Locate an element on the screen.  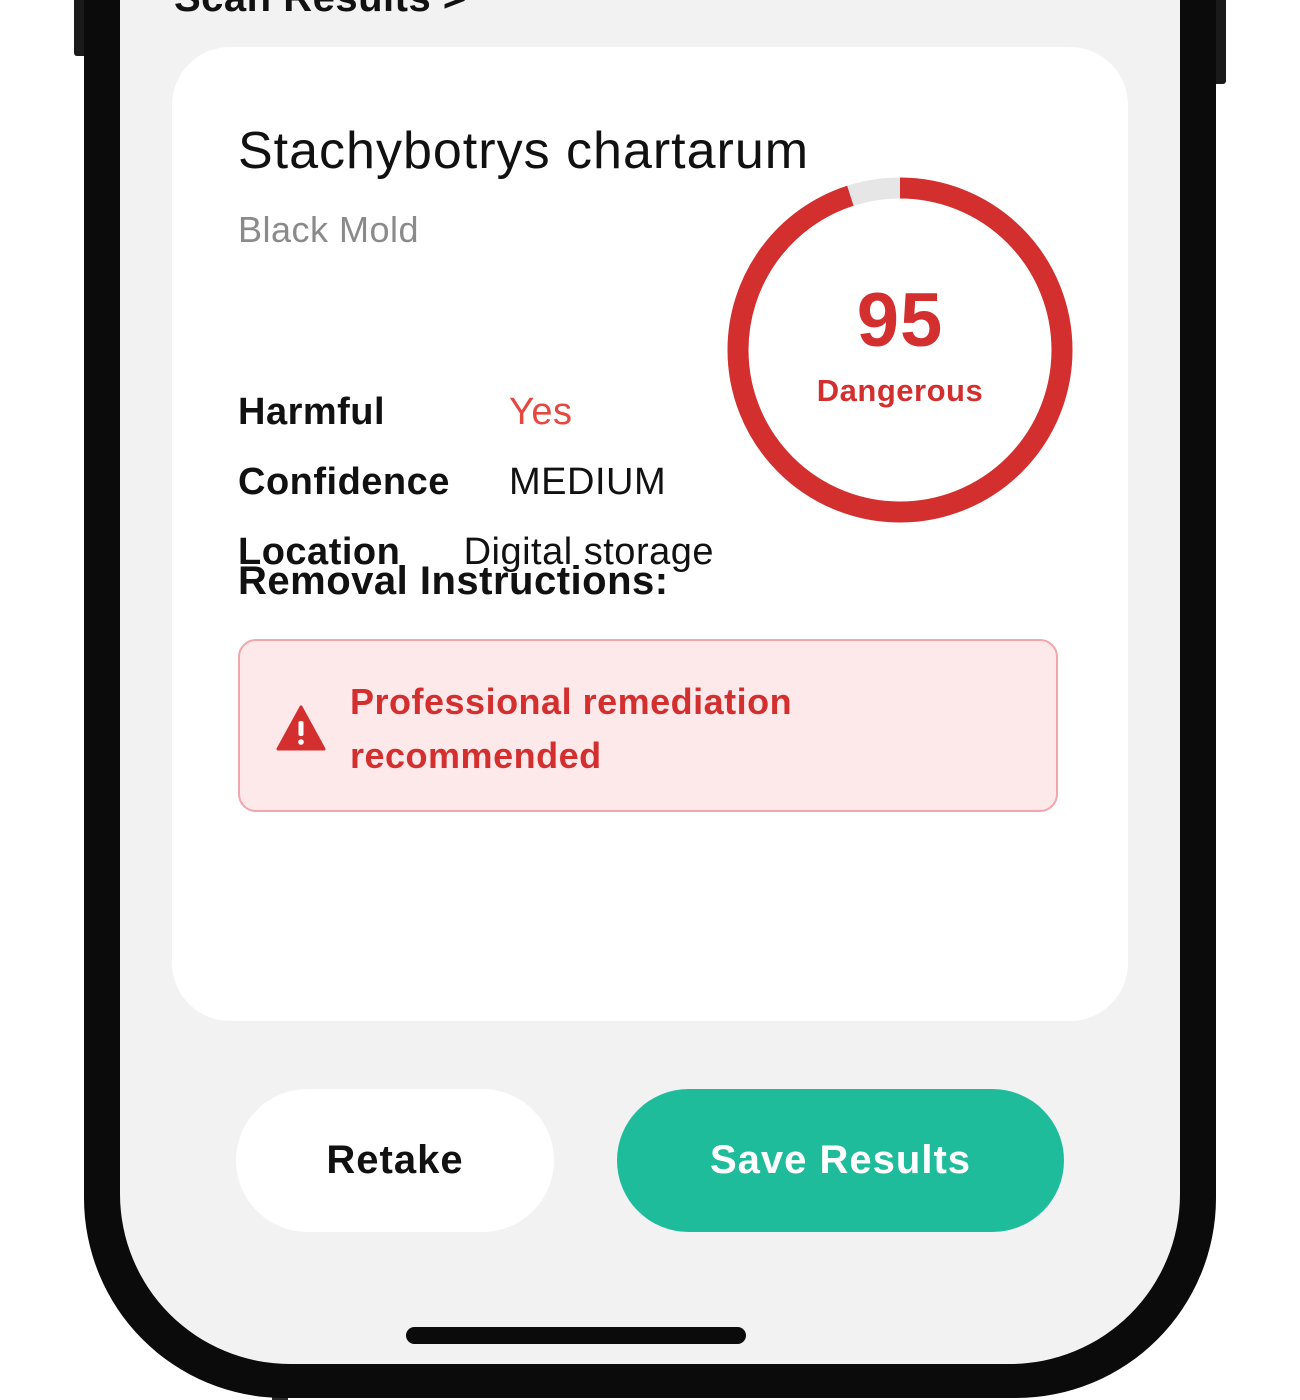
species-name: Stachybotrys chartarum is located at coordinates (524, 151).